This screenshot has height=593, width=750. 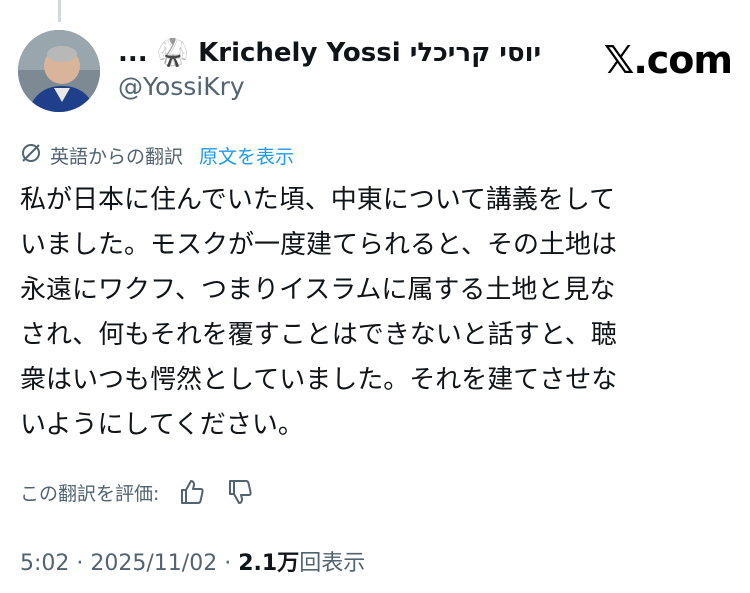 What do you see at coordinates (329, 53) in the screenshot?
I see `display-name: ... 🥋 Krichely Yossi יוסי קריכלי` at bounding box center [329, 53].